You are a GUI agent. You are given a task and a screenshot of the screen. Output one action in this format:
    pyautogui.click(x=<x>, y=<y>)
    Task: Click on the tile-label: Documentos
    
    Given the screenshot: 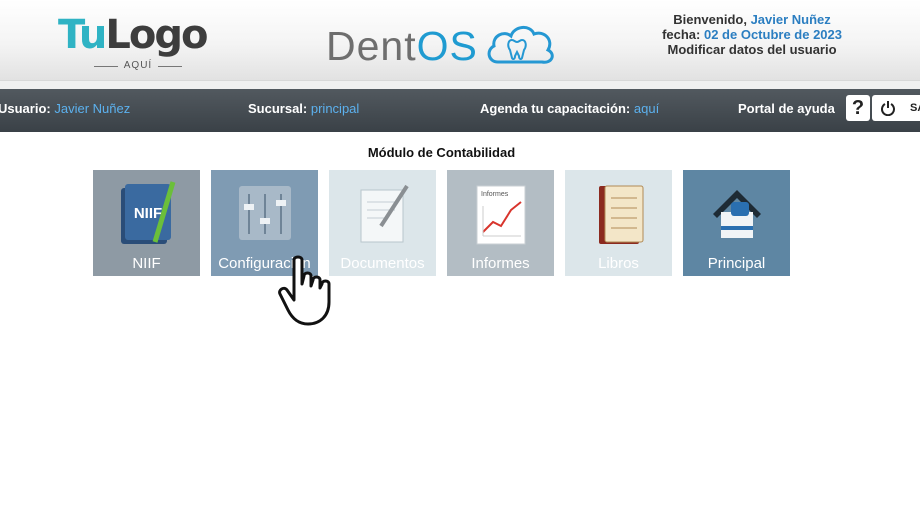 What is the action you would take?
    pyautogui.click(x=382, y=263)
    